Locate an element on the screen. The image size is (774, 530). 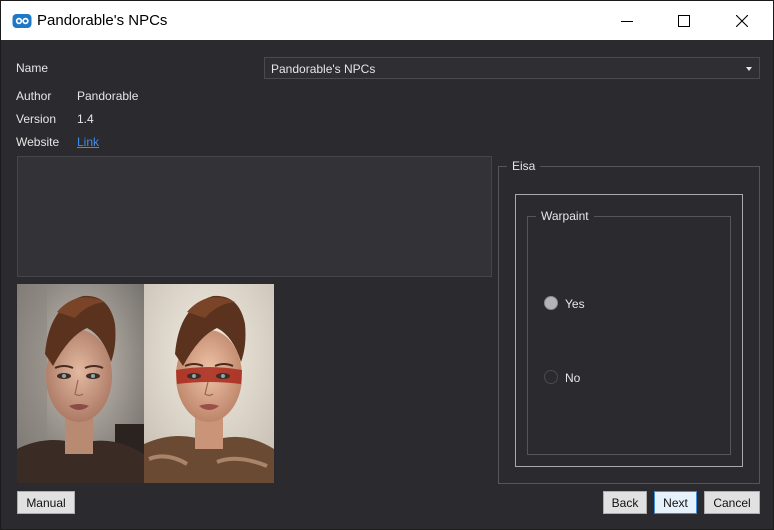
name-select: Pandorable's NPCs is located at coordinates (512, 68).